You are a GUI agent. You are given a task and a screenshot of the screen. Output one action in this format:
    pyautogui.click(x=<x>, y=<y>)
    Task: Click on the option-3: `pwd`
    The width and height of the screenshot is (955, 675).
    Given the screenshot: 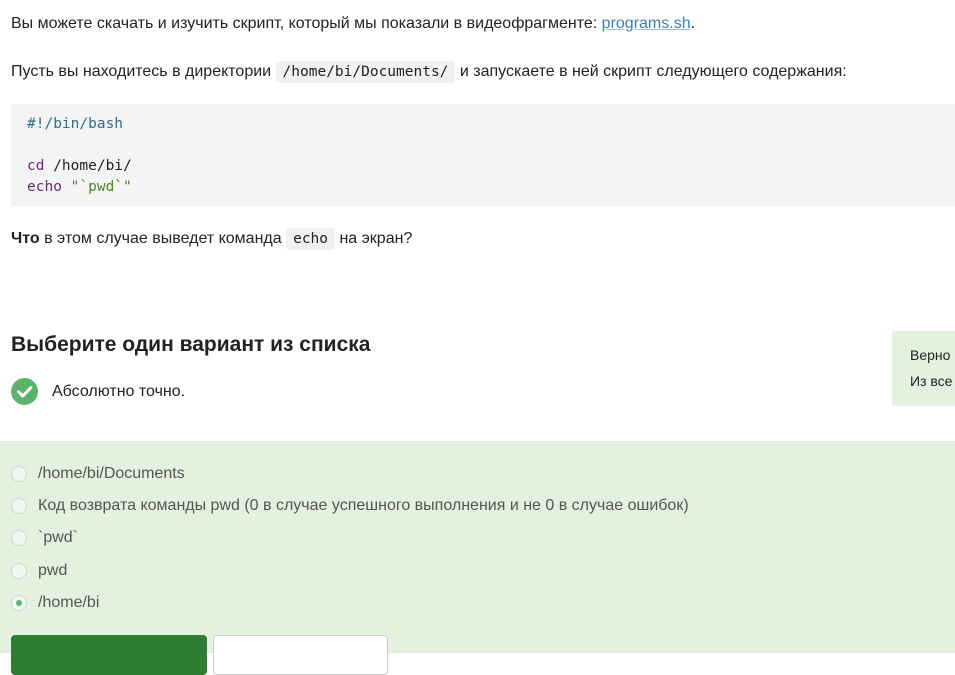 What is the action you would take?
    pyautogui.click(x=44, y=538)
    